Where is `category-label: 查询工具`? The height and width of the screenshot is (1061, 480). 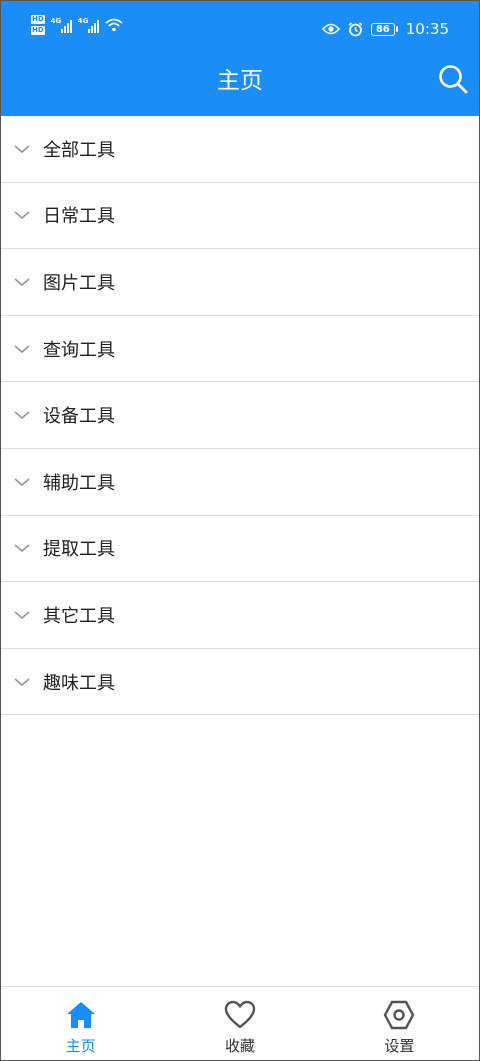 category-label: 查询工具 is located at coordinates (79, 350).